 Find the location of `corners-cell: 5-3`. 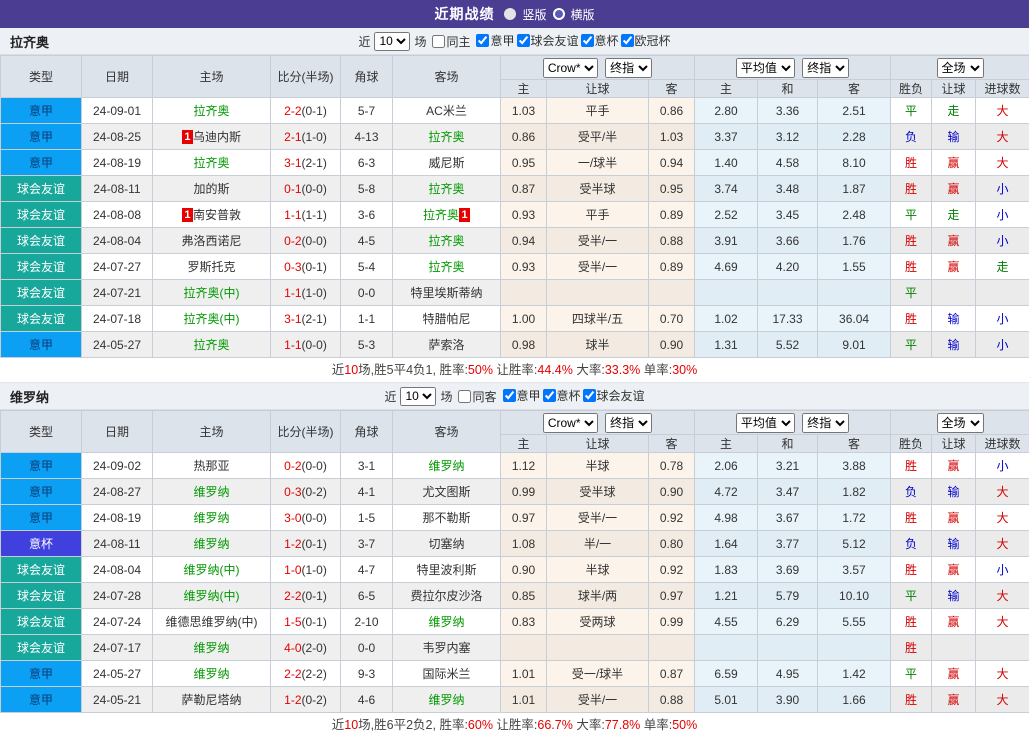

corners-cell: 5-3 is located at coordinates (366, 344).